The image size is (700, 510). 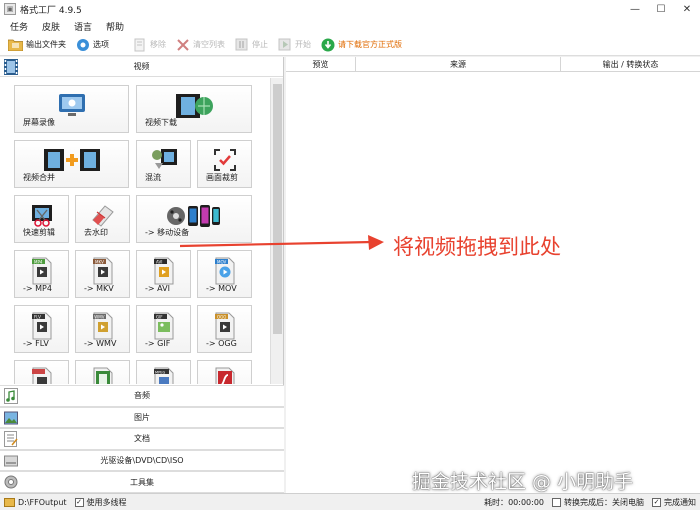 What do you see at coordinates (41, 274) in the screenshot?
I see `to-mp4-tile: MP4 -> MP4` at bounding box center [41, 274].